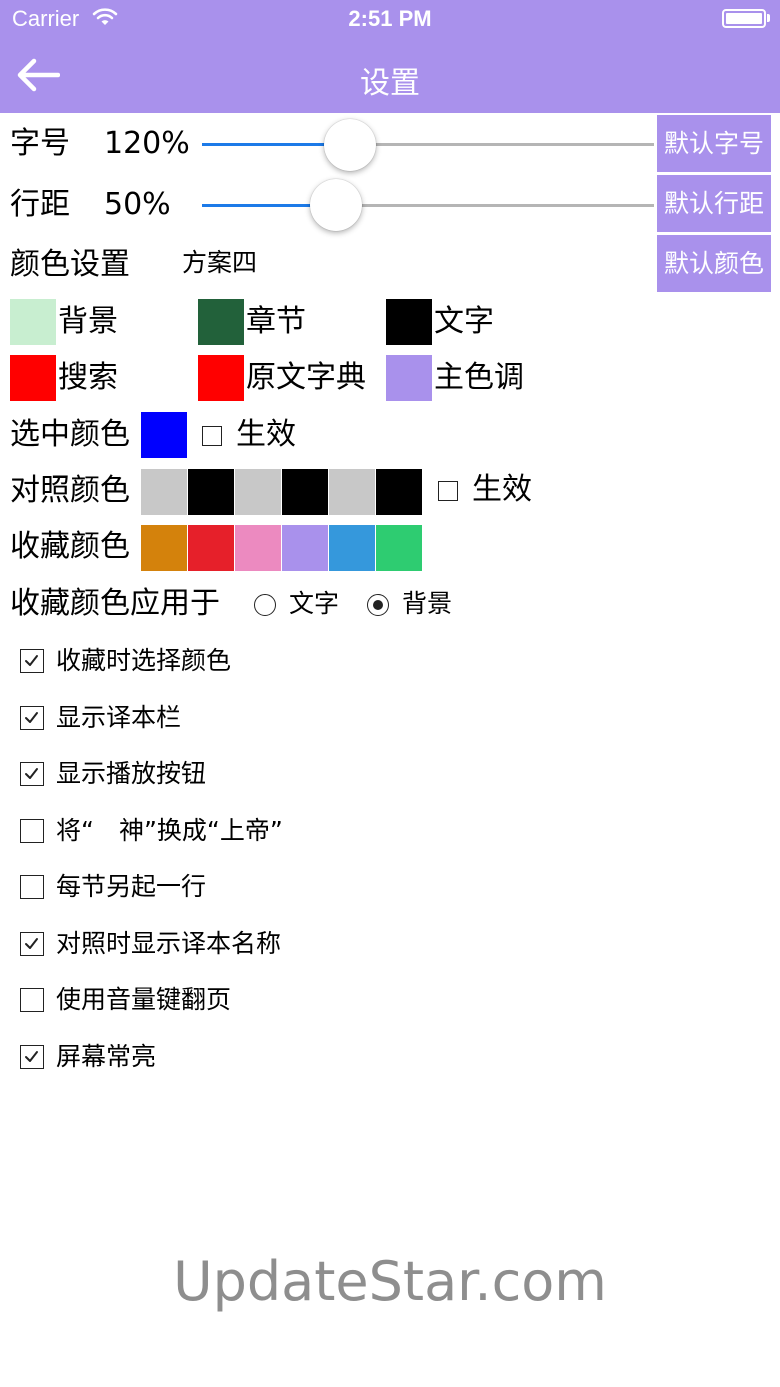  Describe the element at coordinates (131, 773) in the screenshot. I see `option-label: 显示播放按钮` at that location.